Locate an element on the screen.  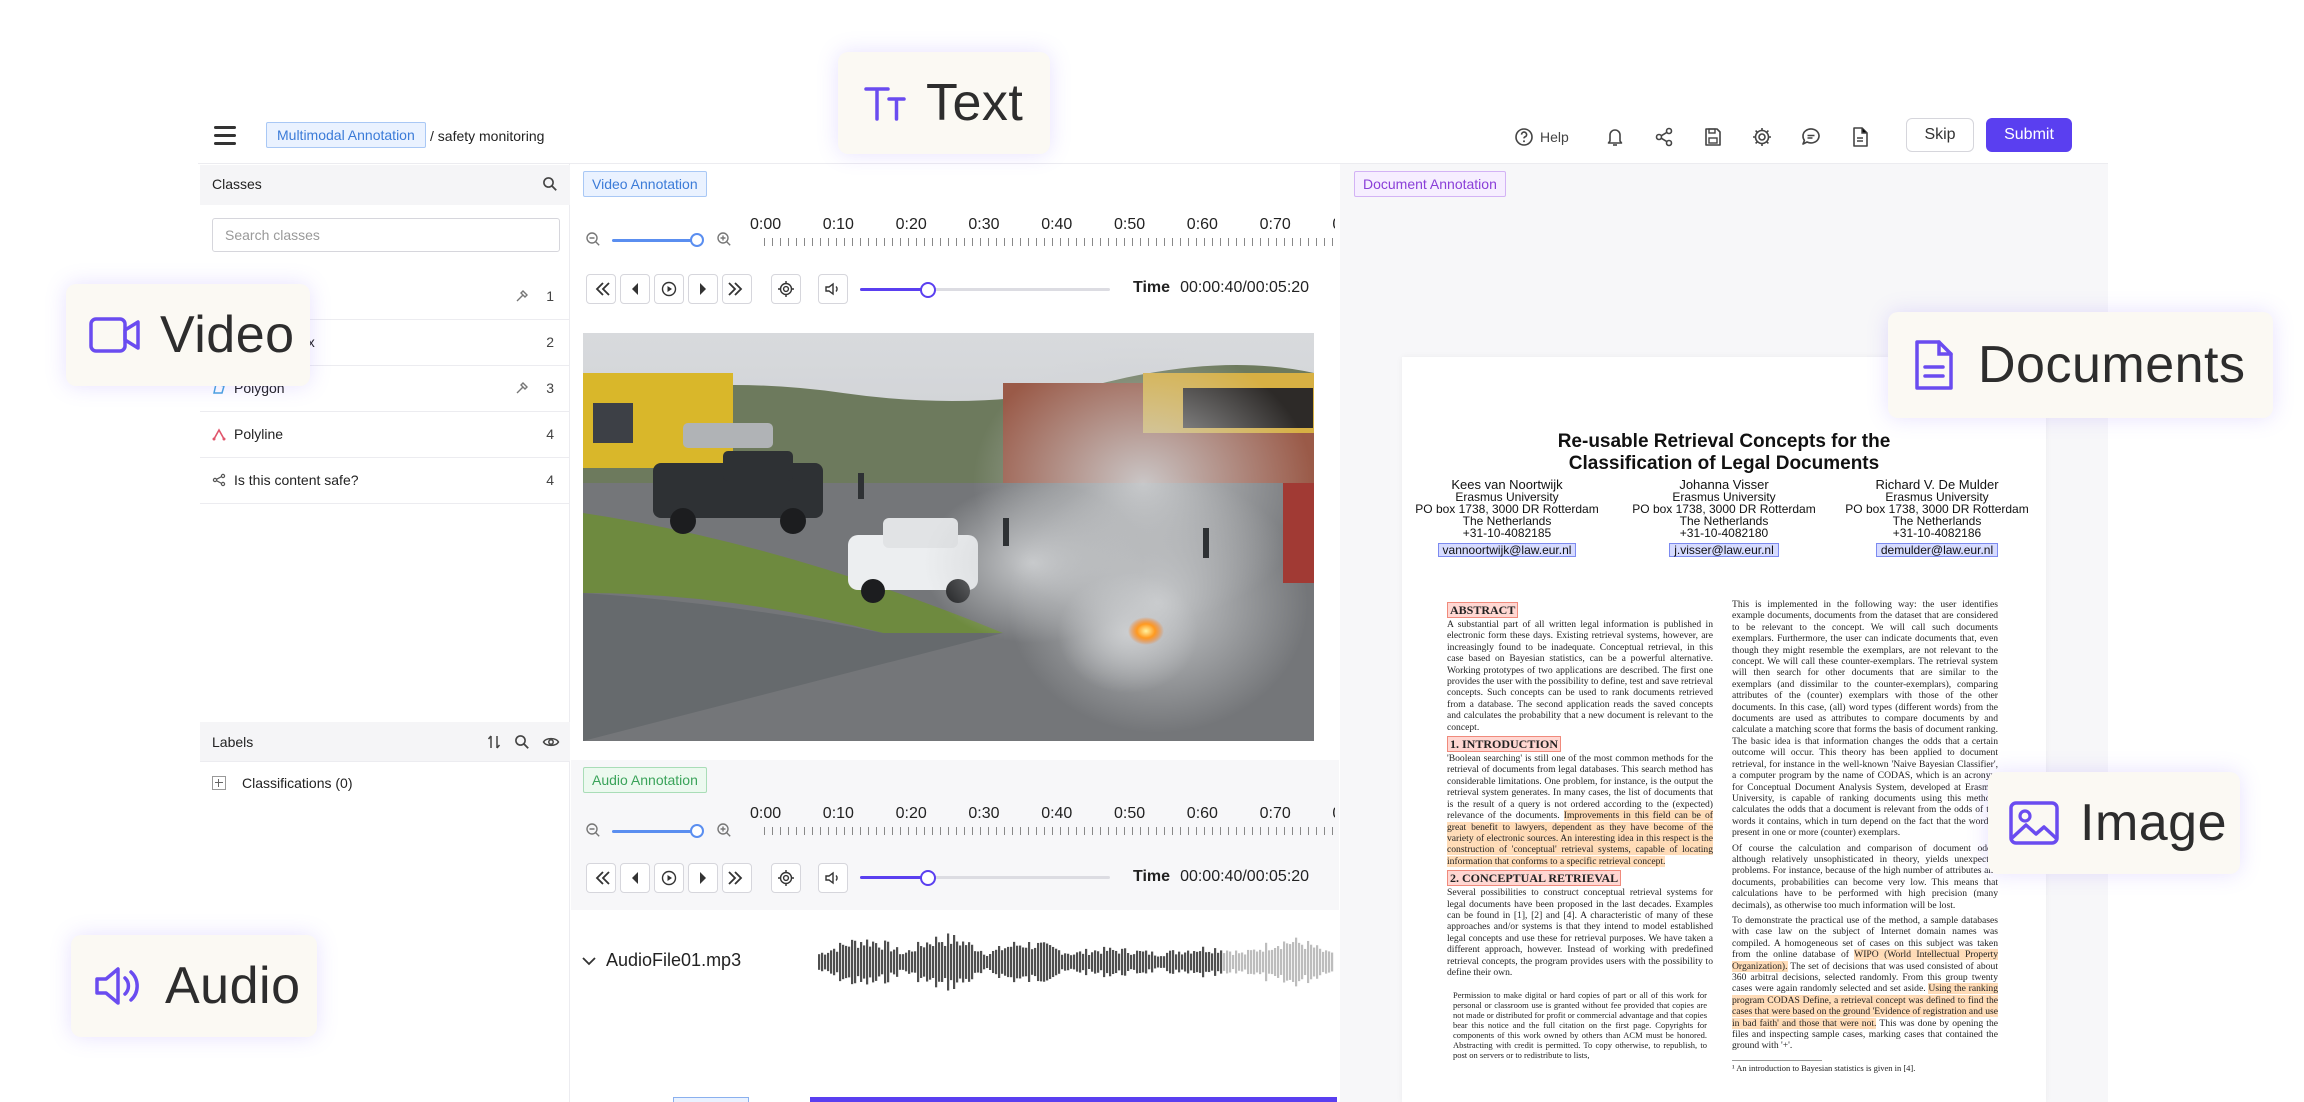
audio-zoom-slider is located at coordinates (663, 831).